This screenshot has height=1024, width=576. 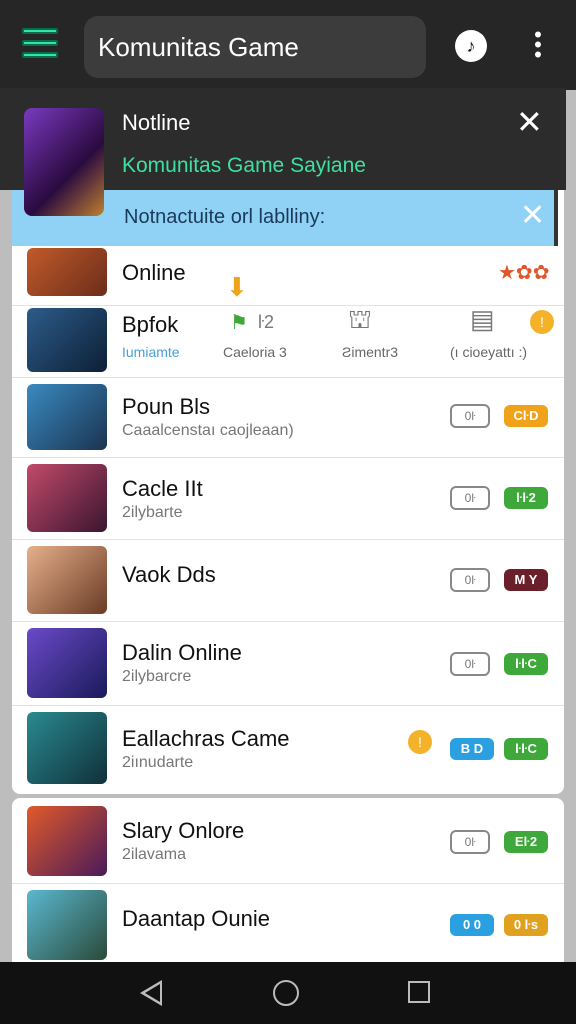 I want to click on notification-popup: Notline Komunitas Game Sayiane ✕, so click(x=283, y=152).